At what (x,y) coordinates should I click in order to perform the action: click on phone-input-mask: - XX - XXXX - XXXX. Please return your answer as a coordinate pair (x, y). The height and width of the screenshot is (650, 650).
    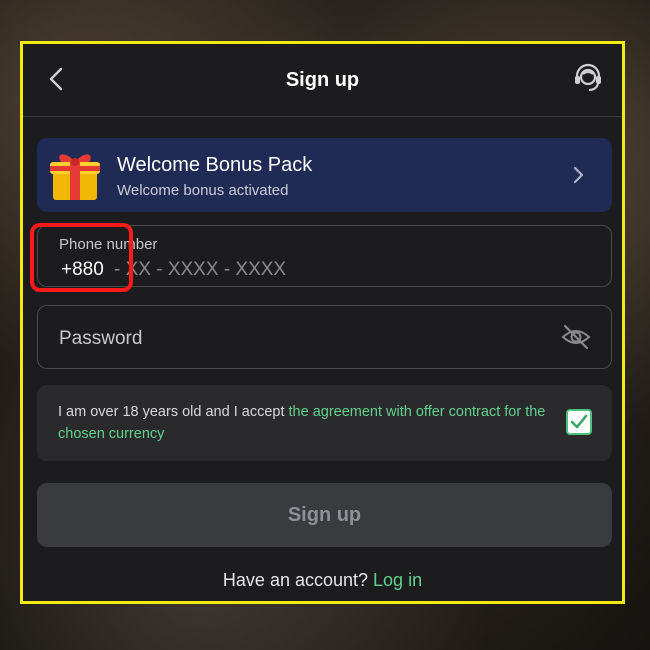
    Looking at the image, I should click on (200, 270).